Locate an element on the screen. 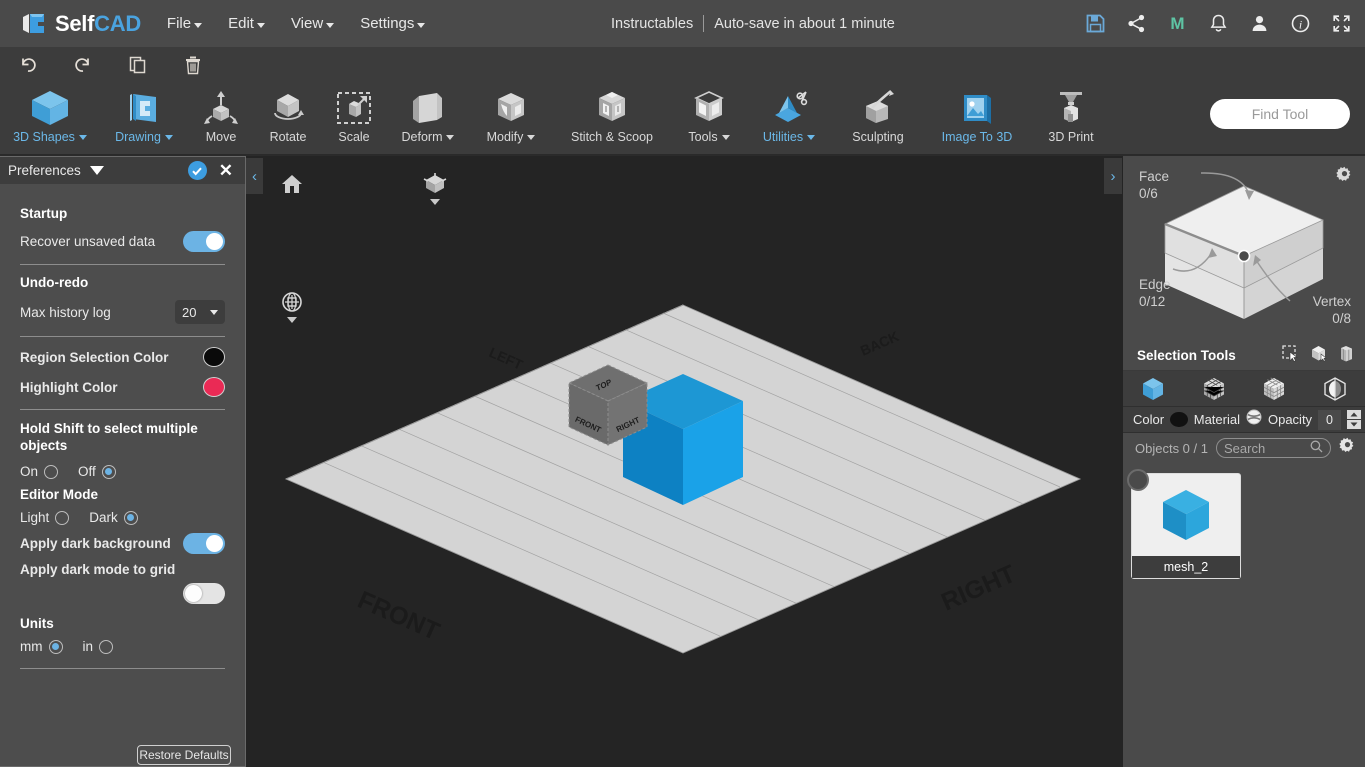  objects-settings-gear-icon is located at coordinates (1347, 448).